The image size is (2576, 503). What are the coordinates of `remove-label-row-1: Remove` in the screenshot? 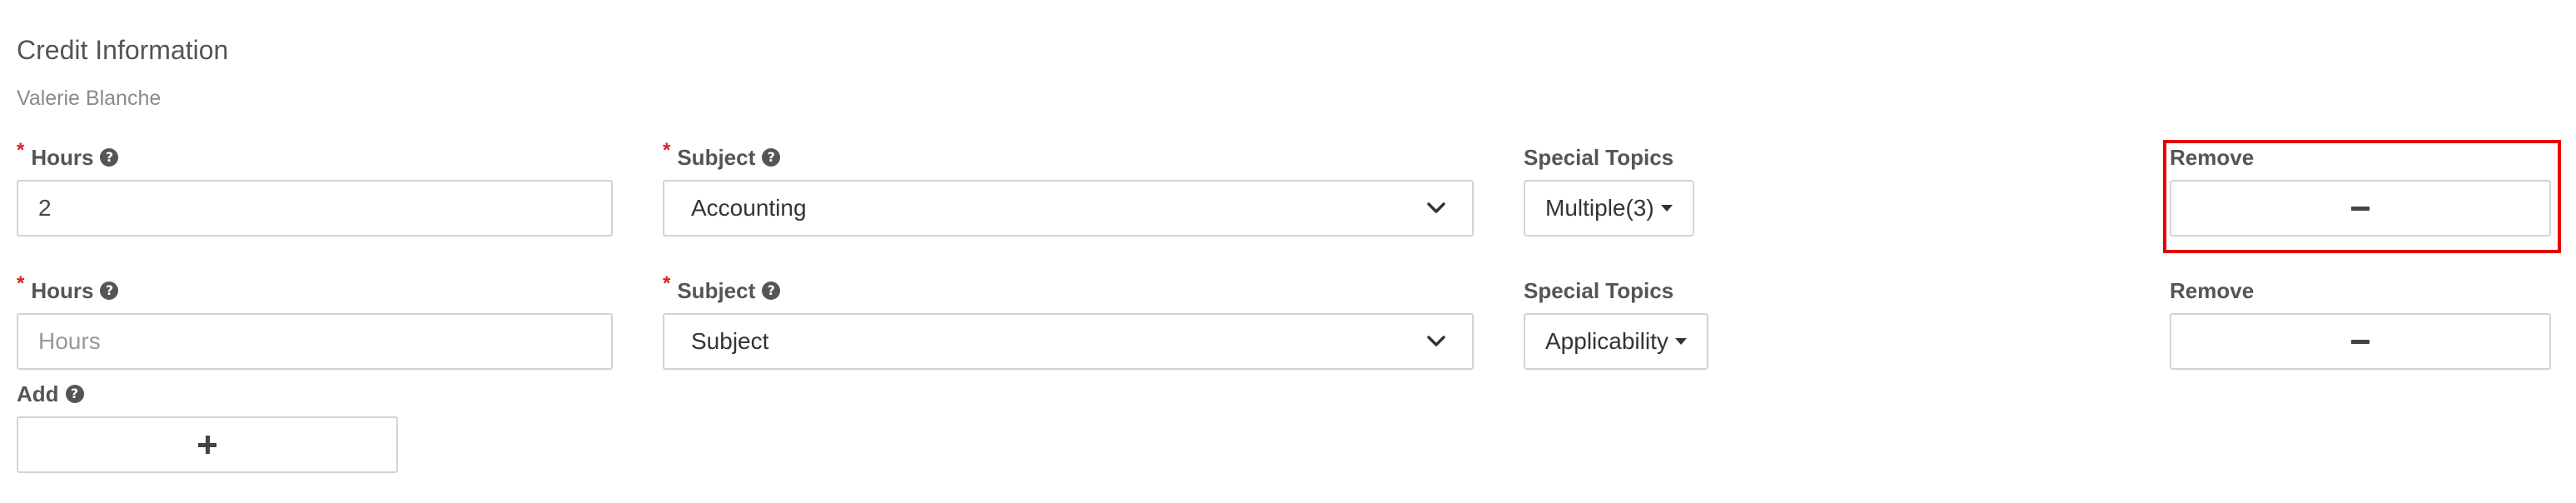 It's located at (2212, 157).